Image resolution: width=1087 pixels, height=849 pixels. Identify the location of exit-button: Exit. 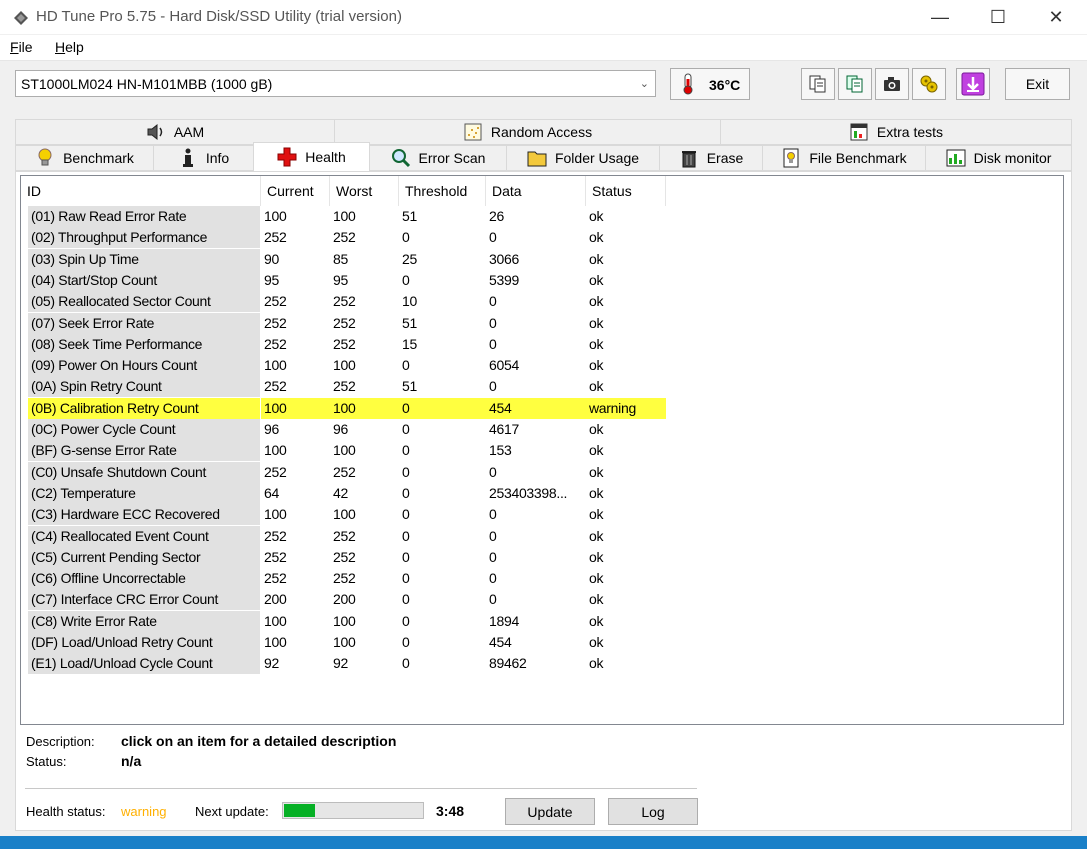
(1037, 84).